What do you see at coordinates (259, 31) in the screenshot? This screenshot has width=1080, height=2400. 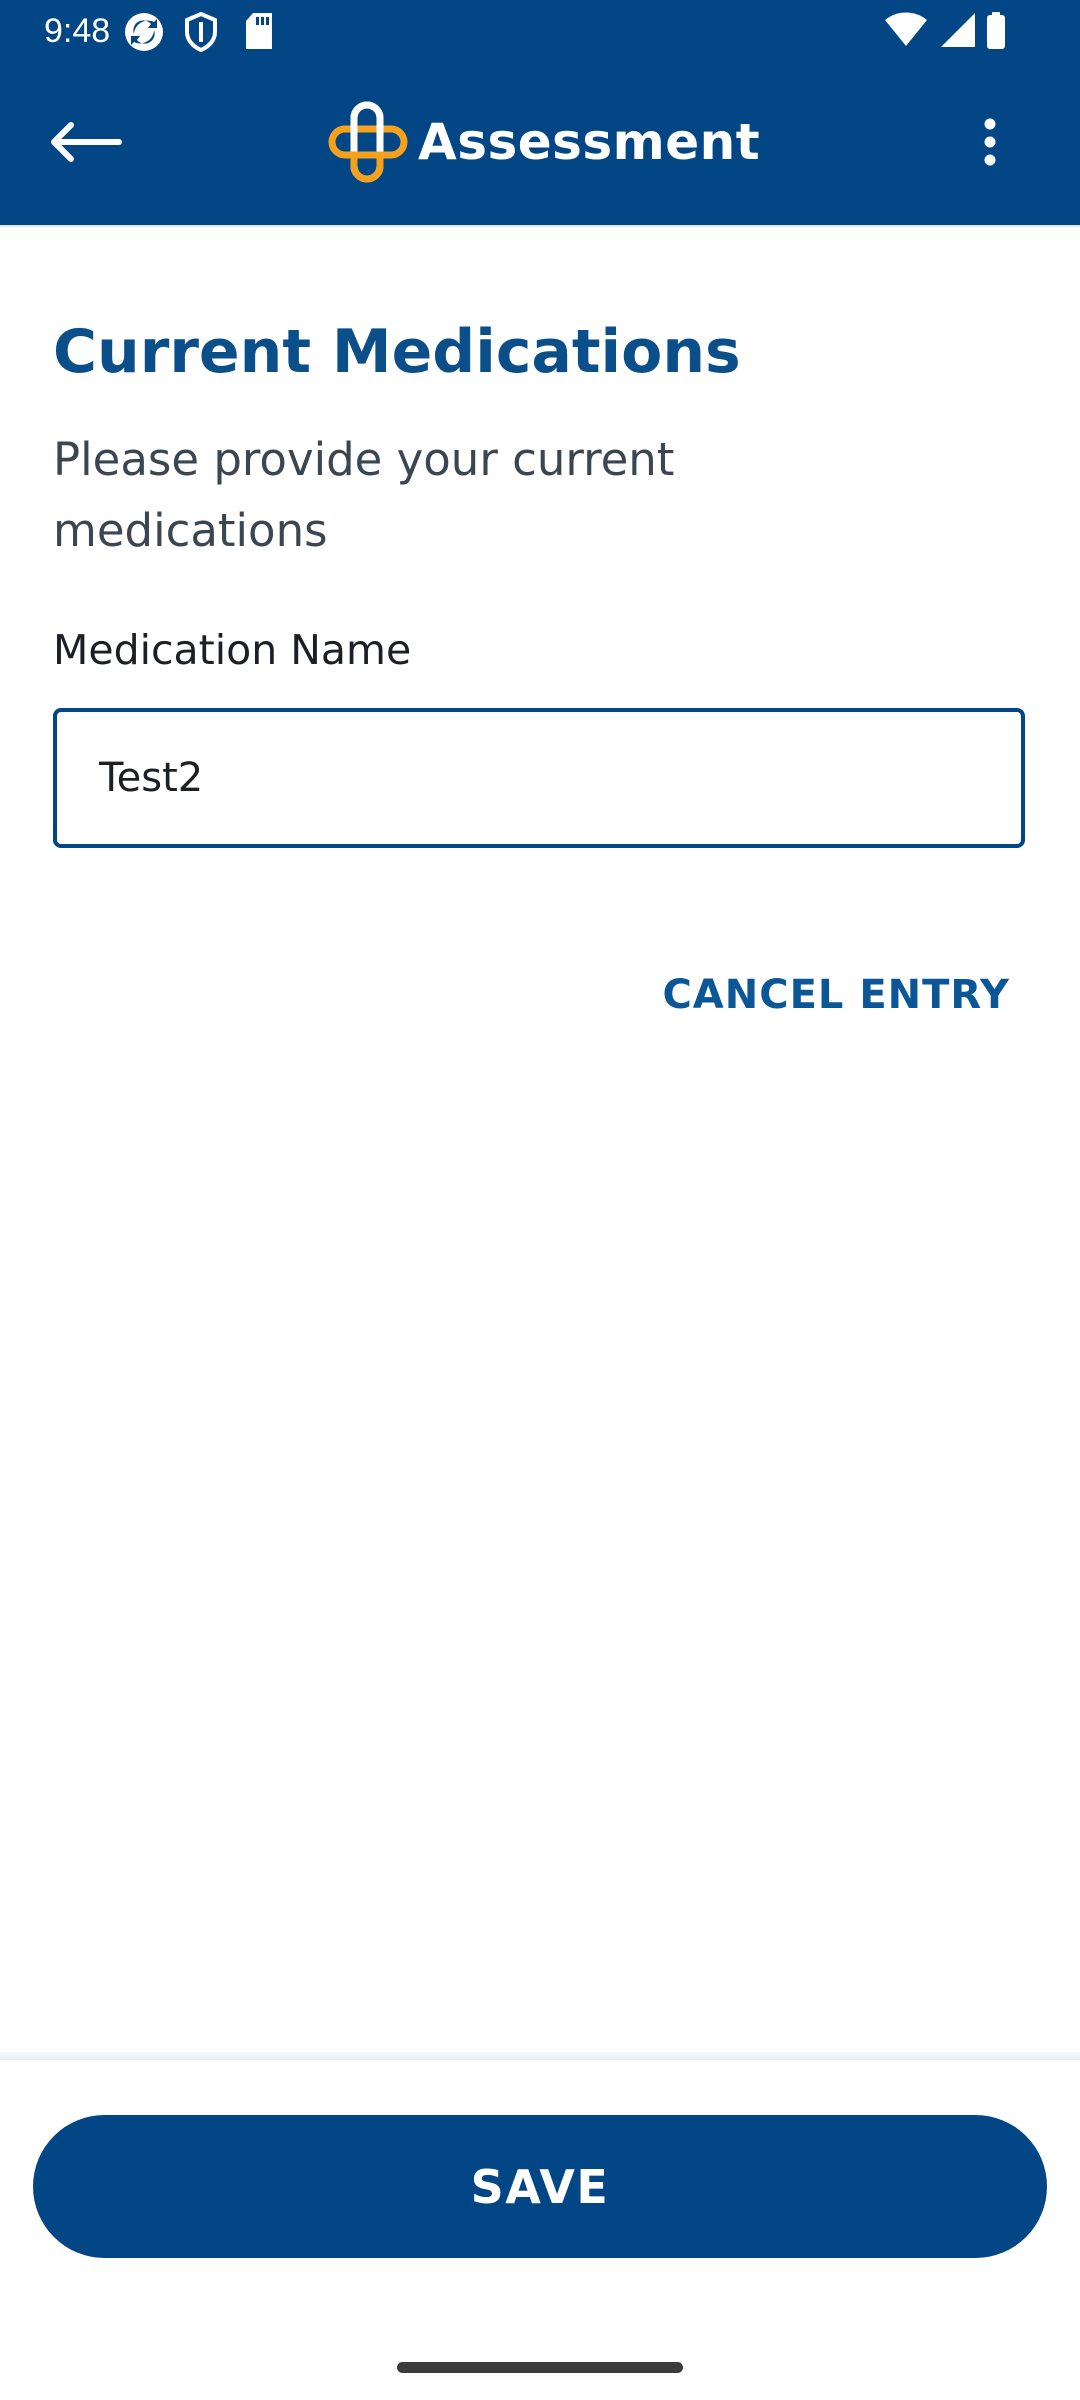 I see `sd-card-icon` at bounding box center [259, 31].